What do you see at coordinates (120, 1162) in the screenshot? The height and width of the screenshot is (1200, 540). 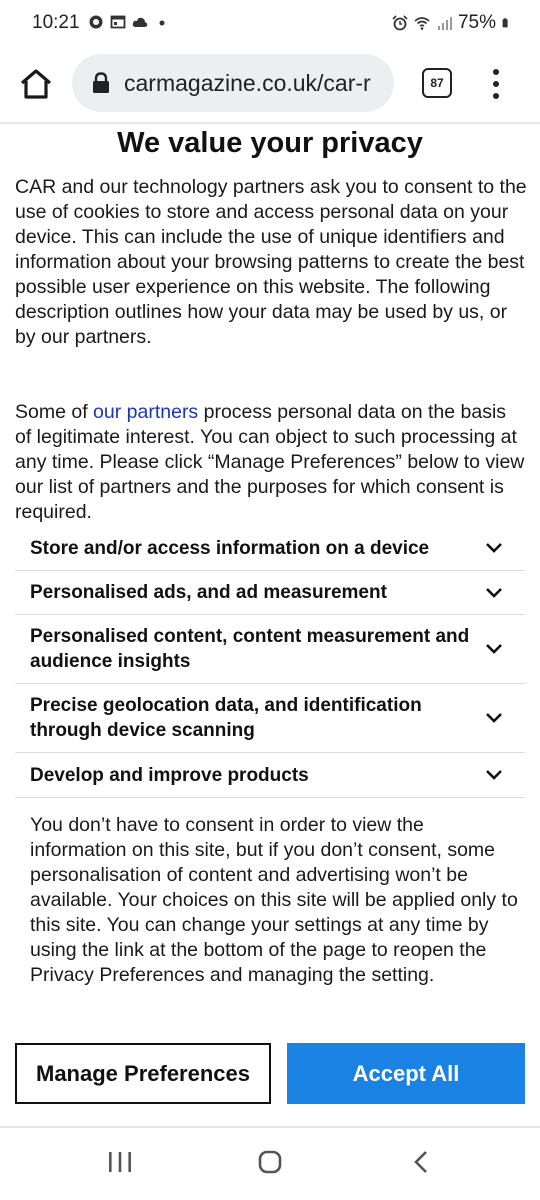 I see `recent-apps-icon` at bounding box center [120, 1162].